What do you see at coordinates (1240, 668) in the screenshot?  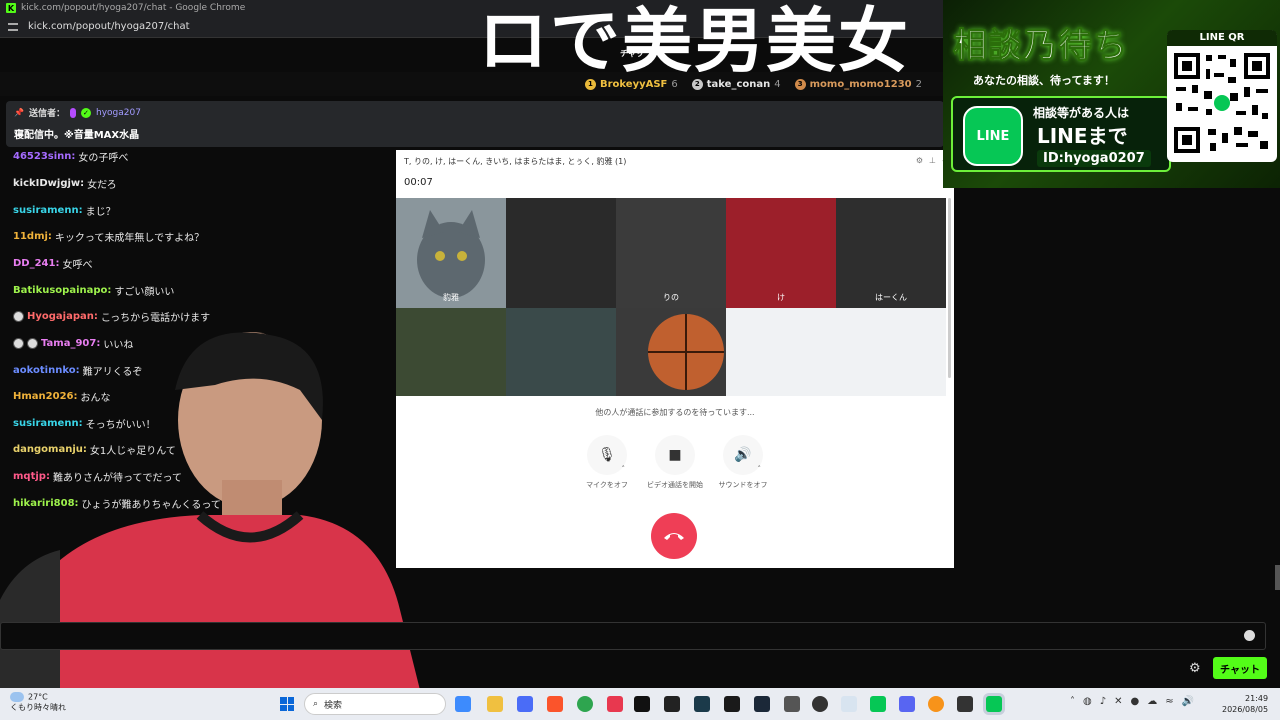 I see `send-chat-button: チャット` at bounding box center [1240, 668].